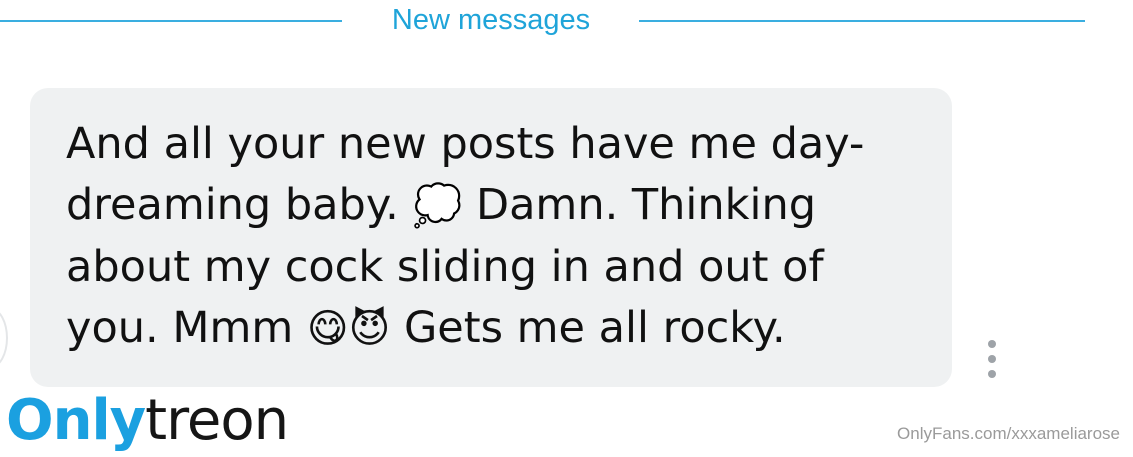 This screenshot has height=457, width=1133. Describe the element at coordinates (171, 21) in the screenshot. I see `divider-line-left` at that location.